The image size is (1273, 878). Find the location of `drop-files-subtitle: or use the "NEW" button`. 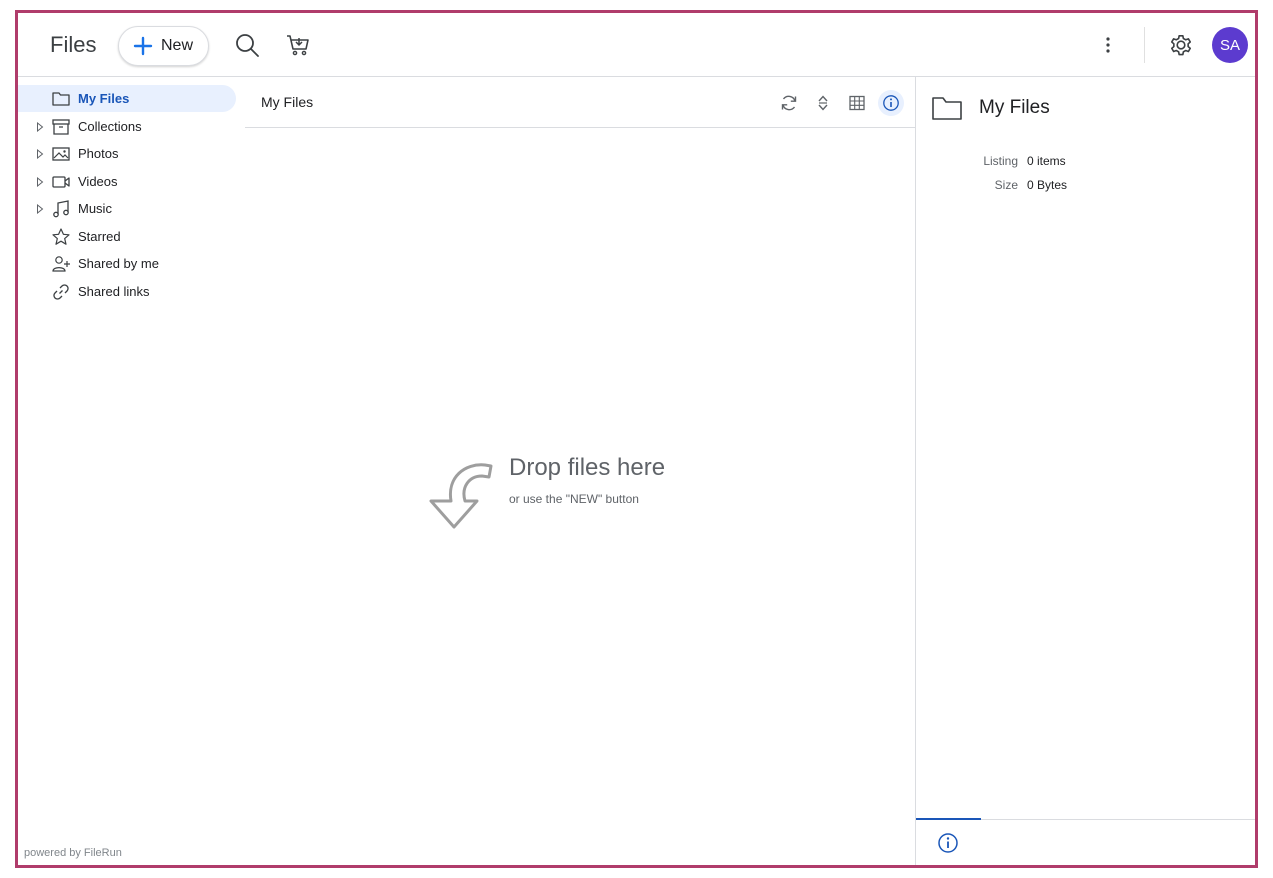

drop-files-subtitle: or use the "NEW" button is located at coordinates (574, 499).